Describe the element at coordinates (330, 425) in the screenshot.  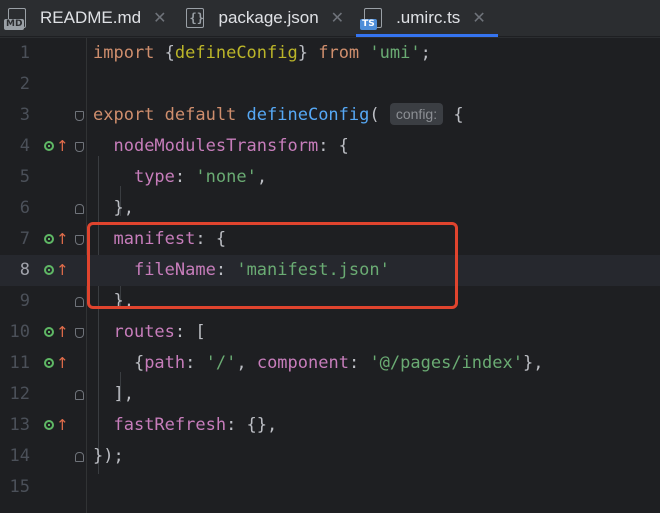
I see `code-line: 13 ↑ fastRefresh: {},` at that location.